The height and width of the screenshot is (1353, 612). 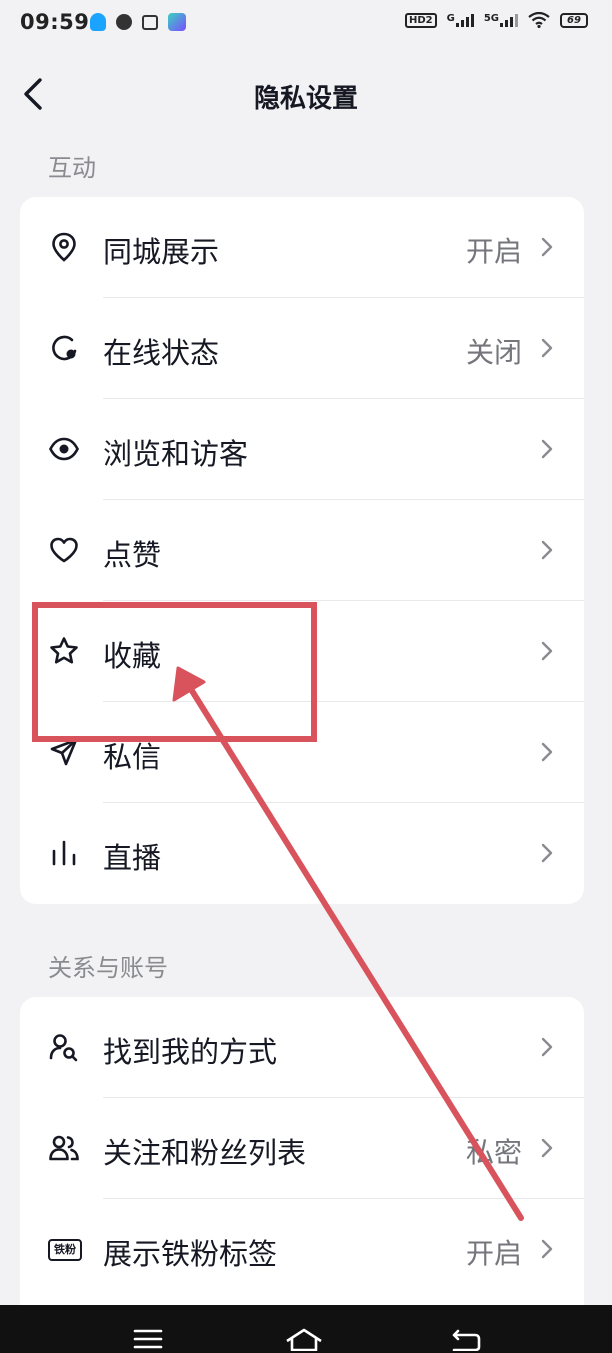 What do you see at coordinates (190, 1254) in the screenshot?
I see `setting-label: 展示铁粉标签` at bounding box center [190, 1254].